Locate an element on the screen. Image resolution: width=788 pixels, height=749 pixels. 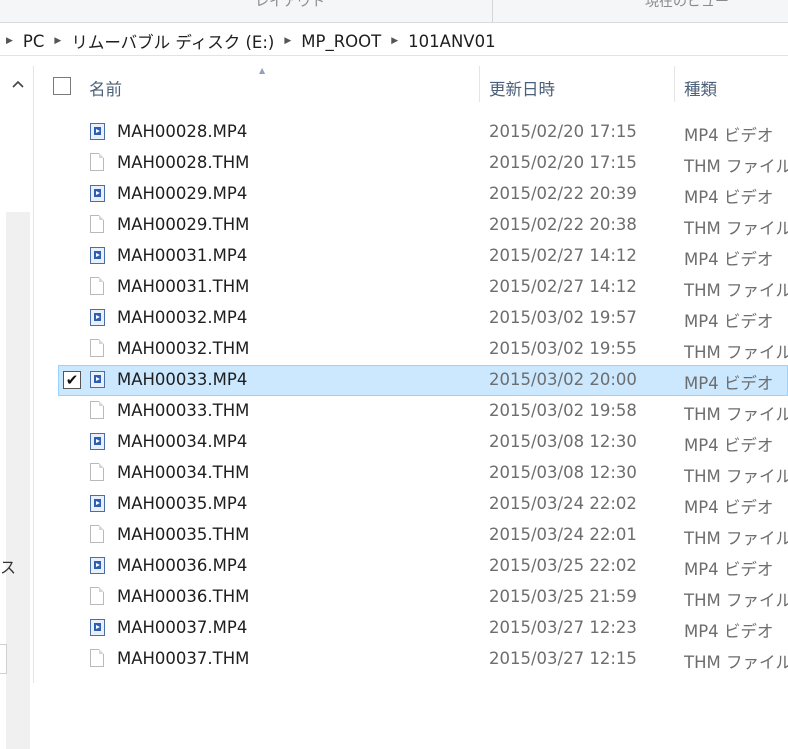
file-row: MAH00035.THM 2015/03/24 22:01 THM ファイル is located at coordinates (410, 535).